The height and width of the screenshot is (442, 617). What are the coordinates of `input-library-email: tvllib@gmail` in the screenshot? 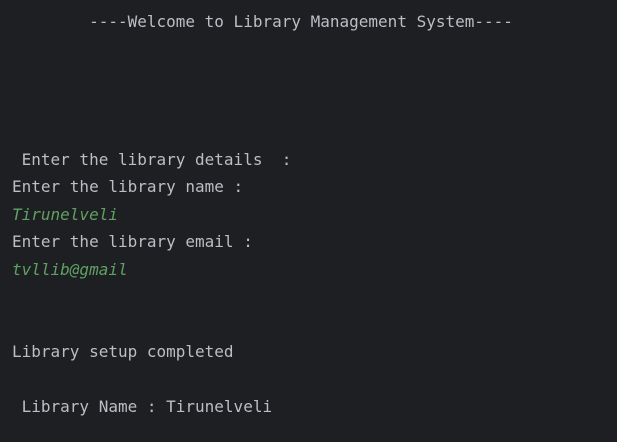 It's located at (70, 269).